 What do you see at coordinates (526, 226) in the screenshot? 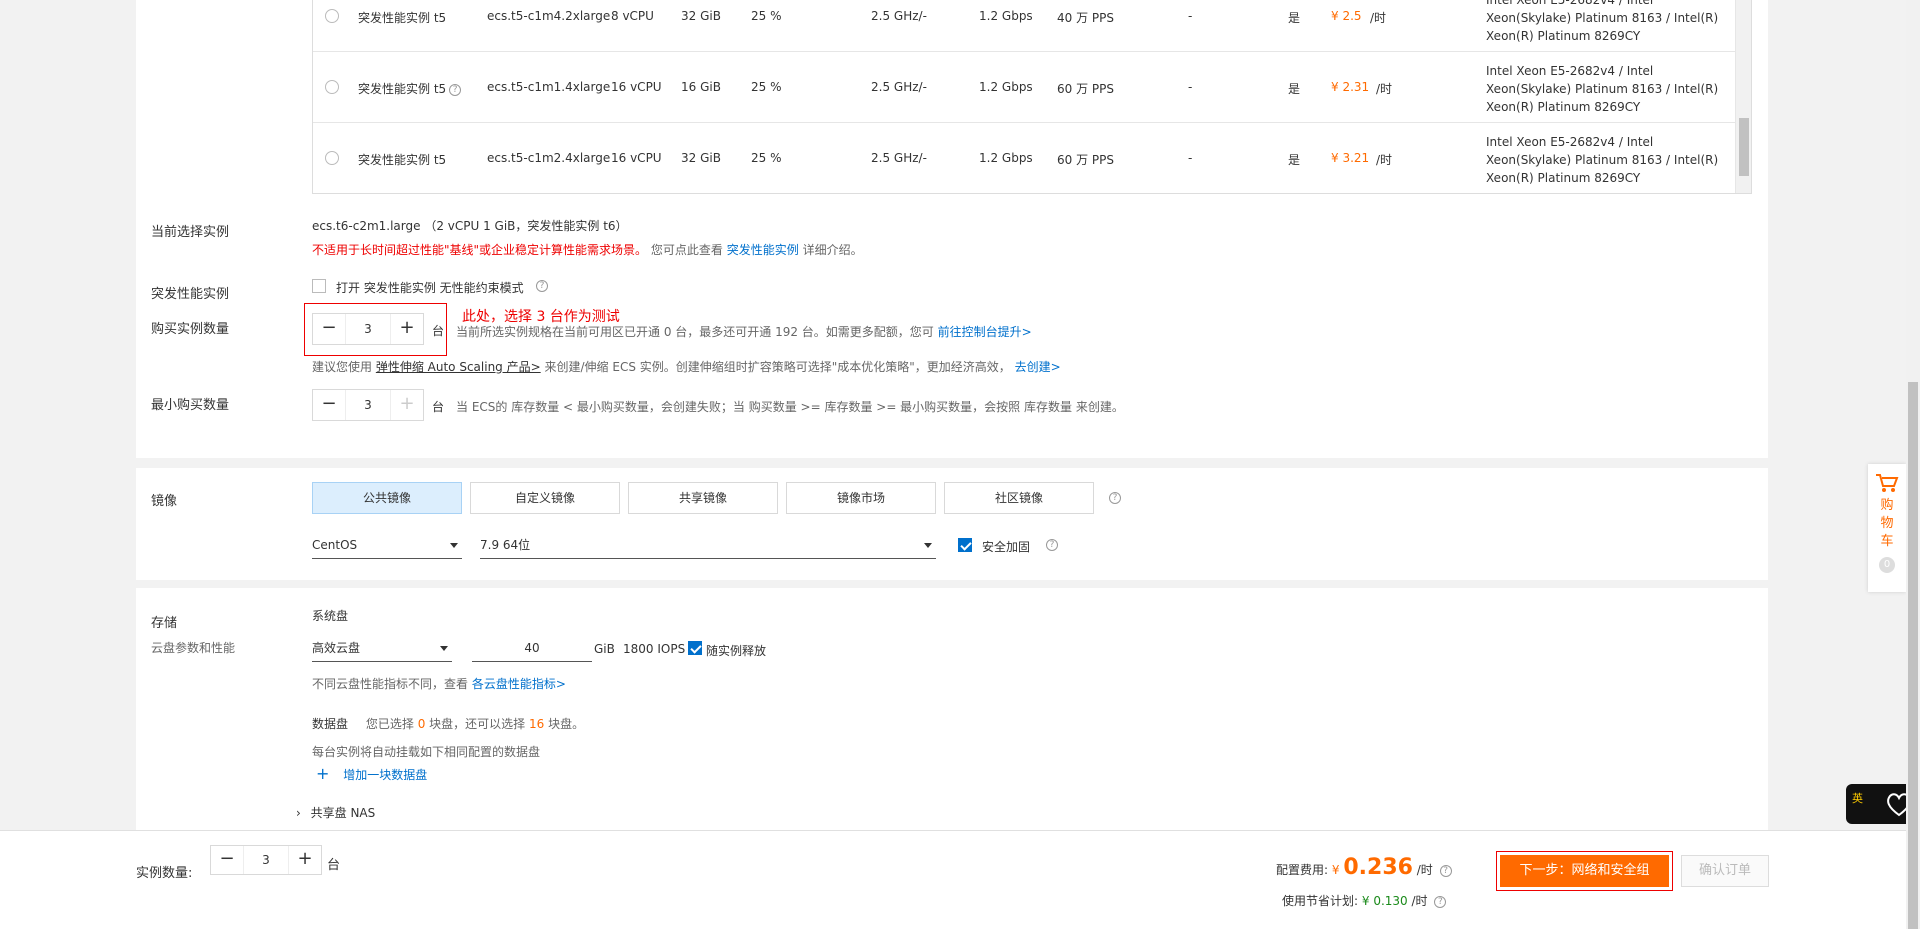
I see `selected-detail: （2 vCPU 1 GiB，突发性能实例 t6）` at bounding box center [526, 226].